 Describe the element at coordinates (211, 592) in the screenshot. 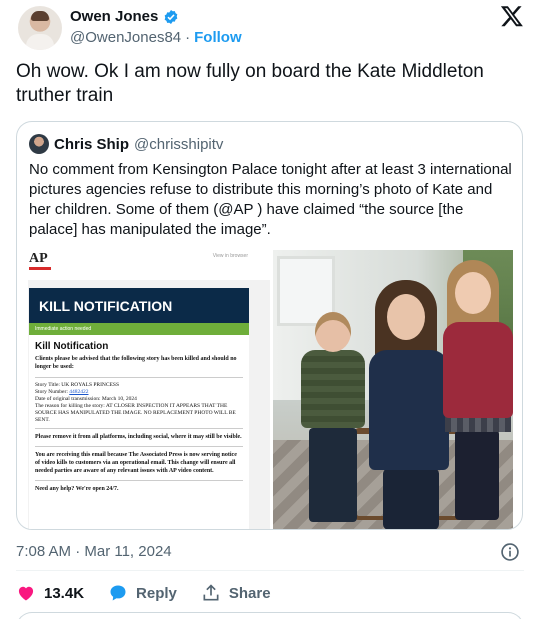

I see `share-icon` at that location.